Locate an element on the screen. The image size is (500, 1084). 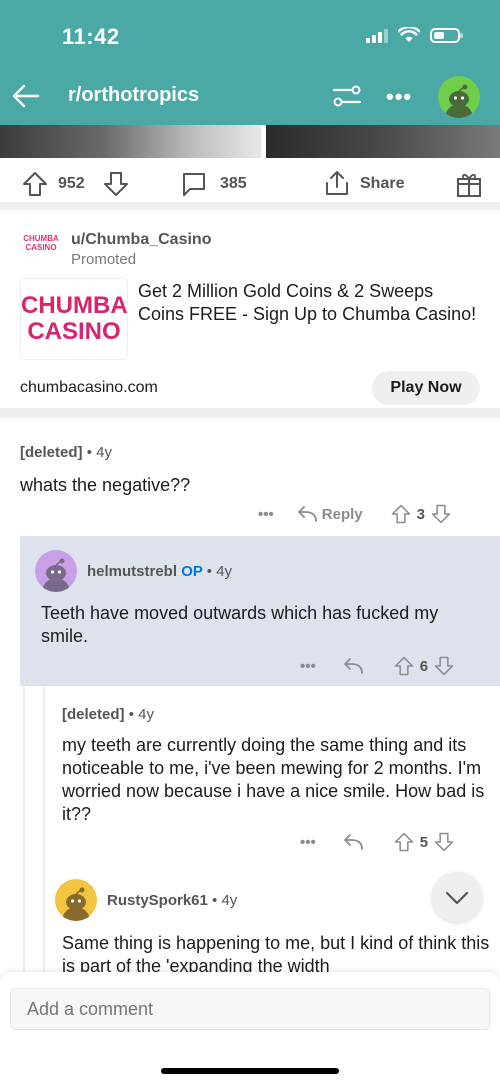
comment-actions: ••• Reply 3 is located at coordinates (354, 514).